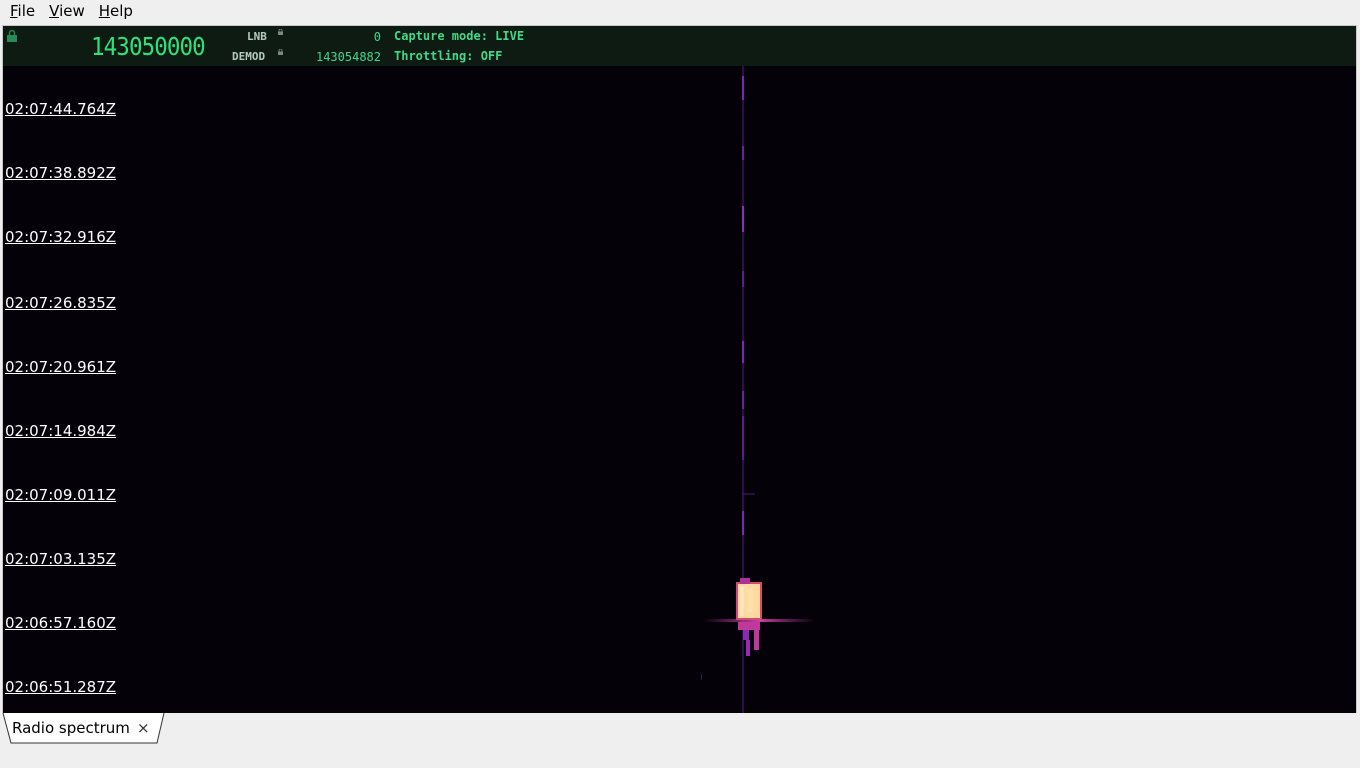 This screenshot has height=768, width=1360. Describe the element at coordinates (60, 495) in the screenshot. I see `timestamp-label: 02:07:09.011Z` at that location.